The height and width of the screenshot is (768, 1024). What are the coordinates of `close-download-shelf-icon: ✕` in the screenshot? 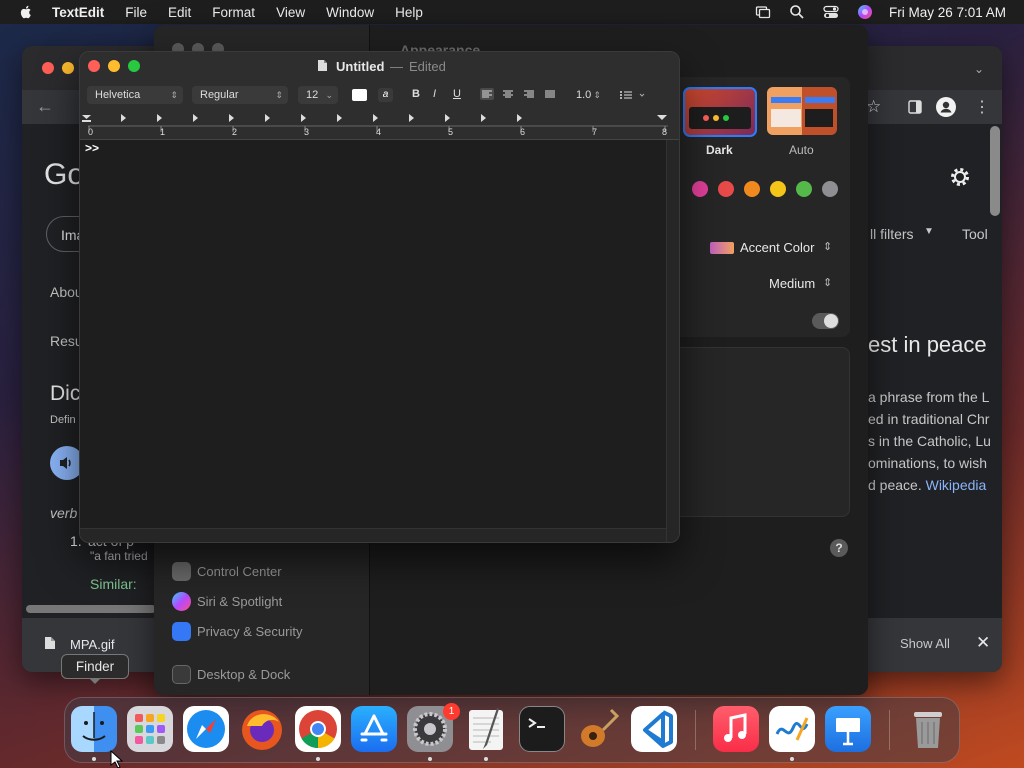 It's located at (983, 643).